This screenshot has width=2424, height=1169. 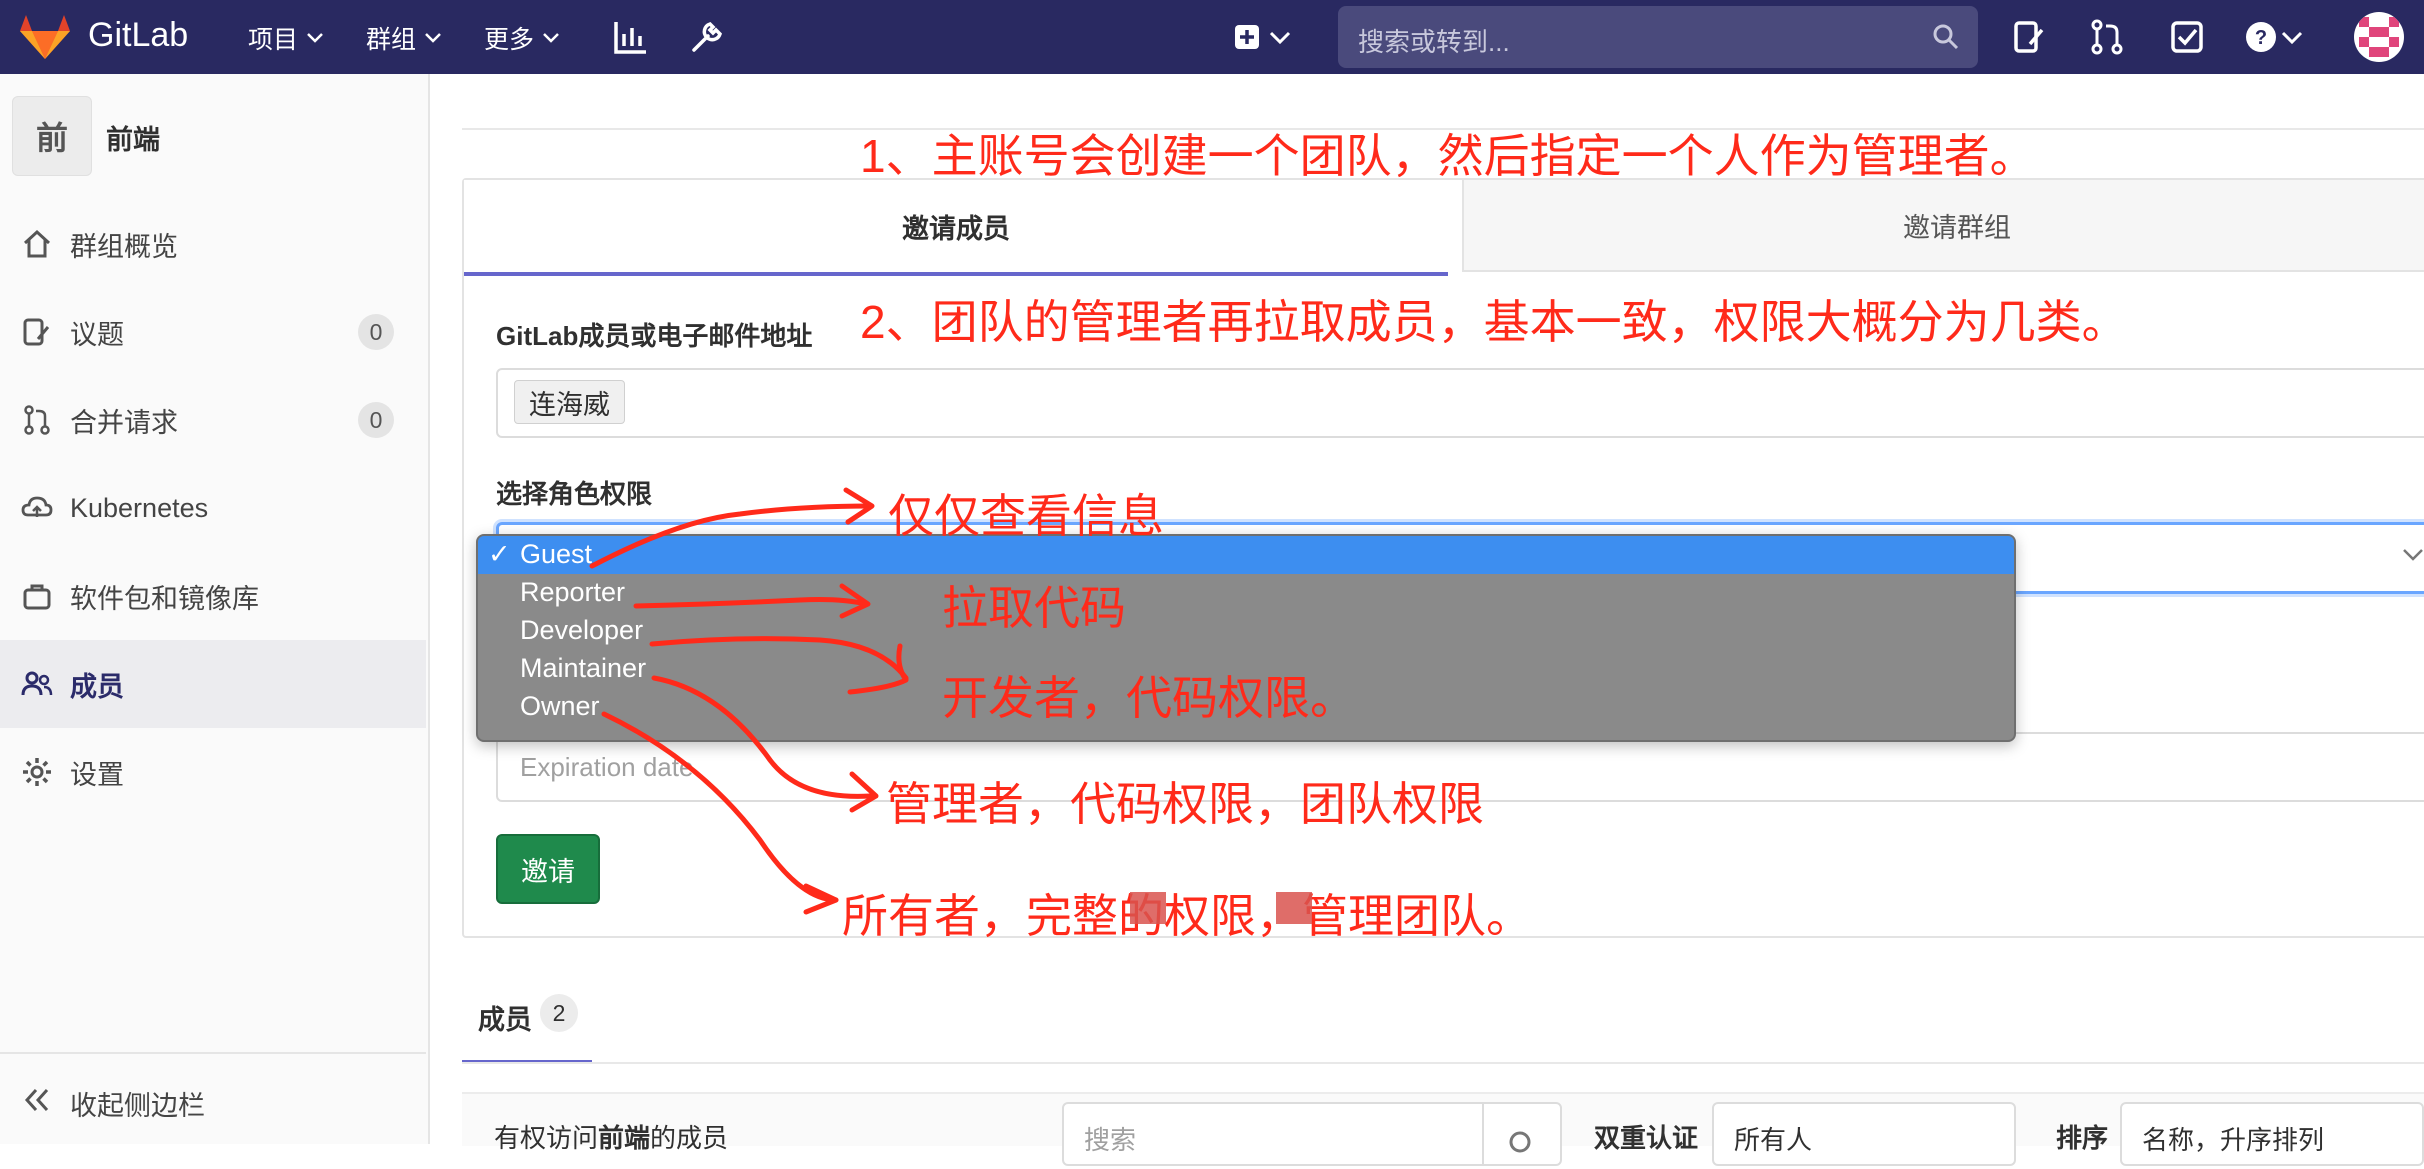 What do you see at coordinates (559, 1013) in the screenshot?
I see `members-count-badge: 2` at bounding box center [559, 1013].